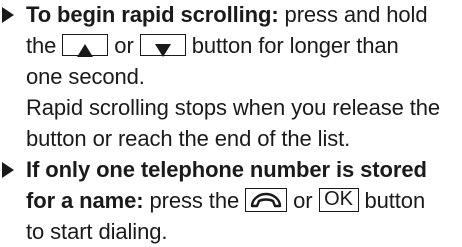 The width and height of the screenshot is (462, 247). I want to click on instruction-text: button or reach the end of the list., so click(188, 138).